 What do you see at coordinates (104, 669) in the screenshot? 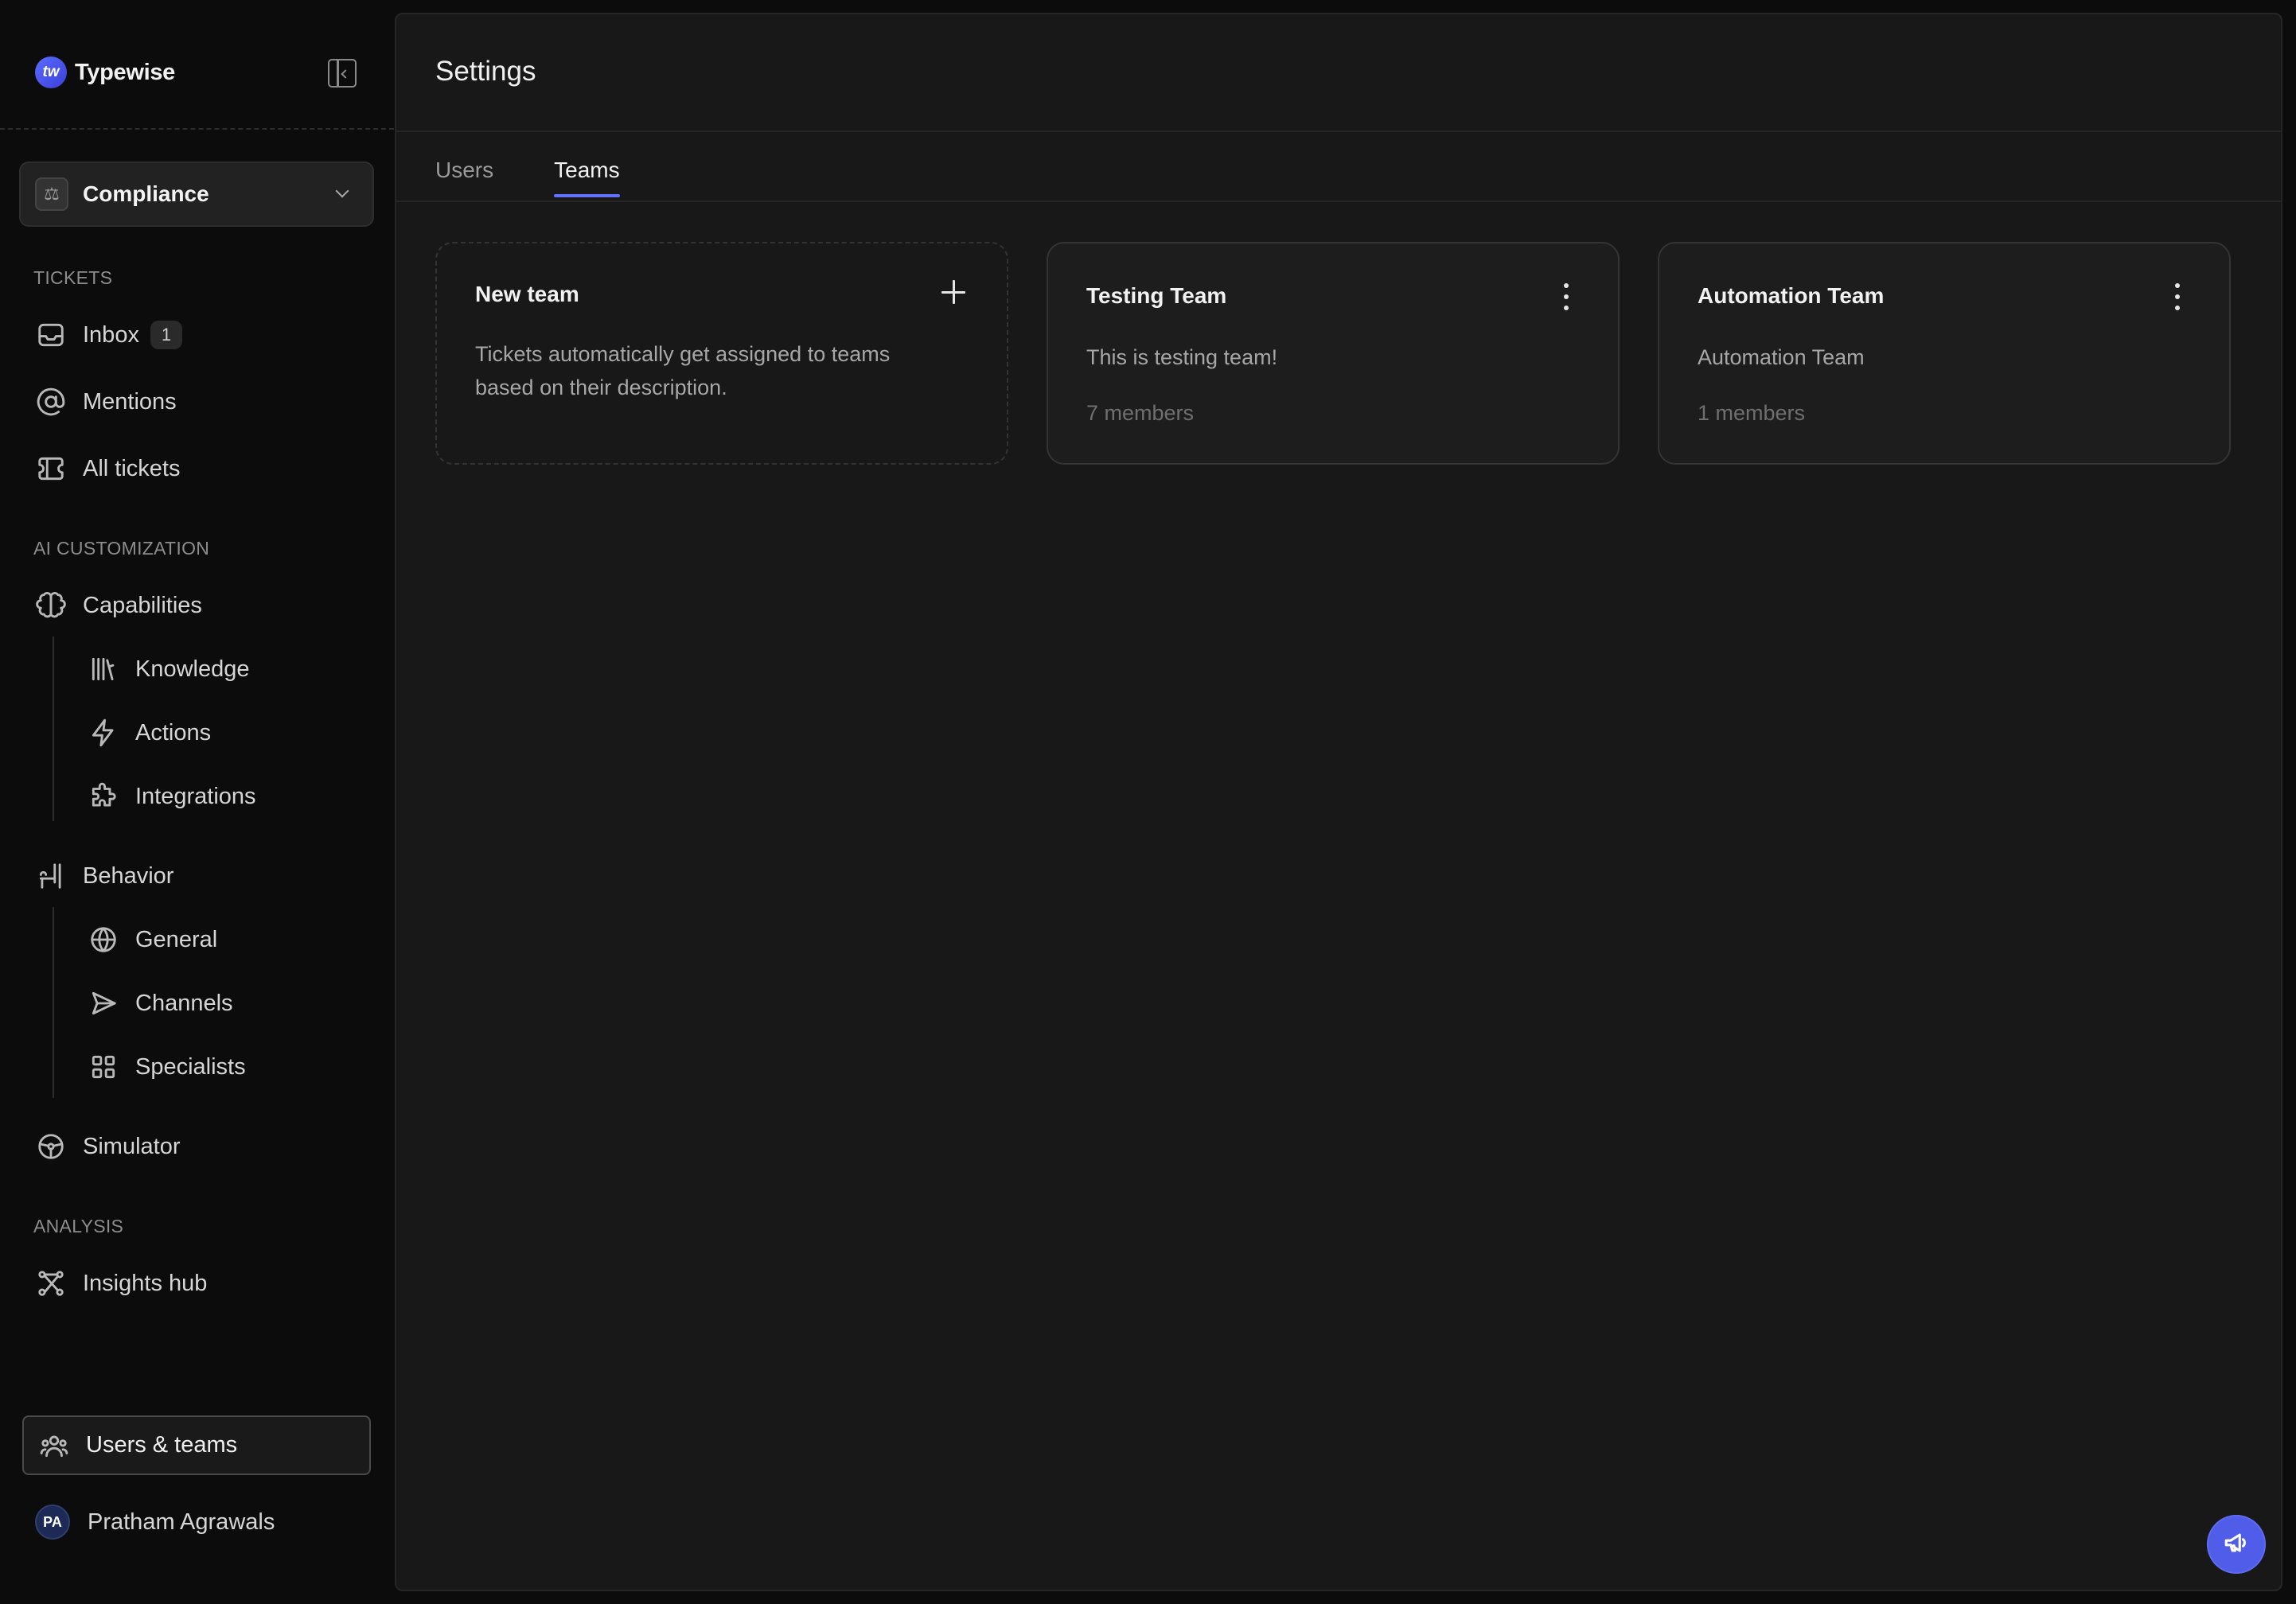
I see `library-icon` at bounding box center [104, 669].